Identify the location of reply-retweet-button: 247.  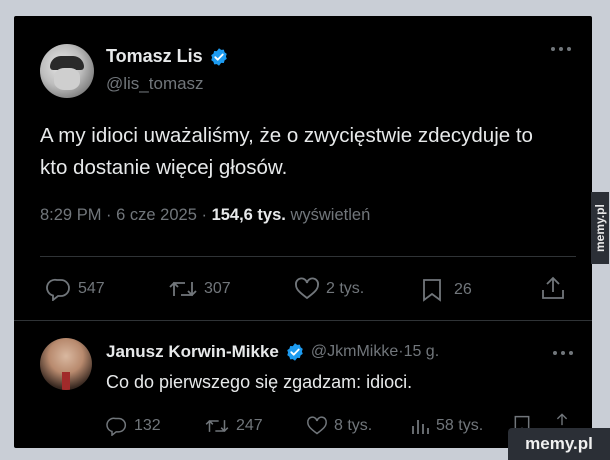
(233, 426).